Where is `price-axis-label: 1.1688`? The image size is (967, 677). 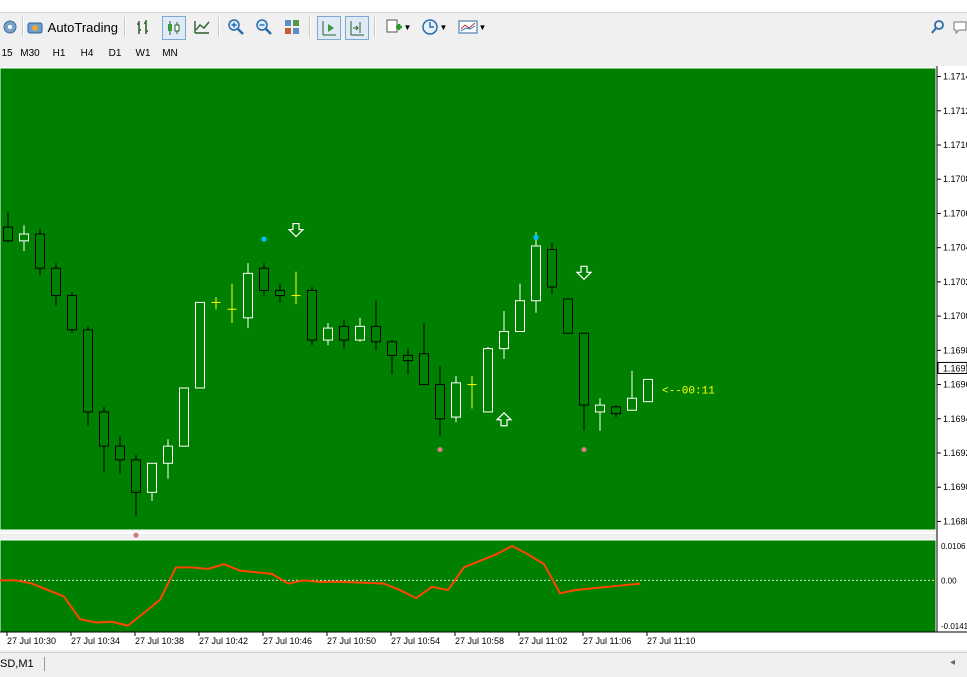 price-axis-label: 1.1688 is located at coordinates (955, 521).